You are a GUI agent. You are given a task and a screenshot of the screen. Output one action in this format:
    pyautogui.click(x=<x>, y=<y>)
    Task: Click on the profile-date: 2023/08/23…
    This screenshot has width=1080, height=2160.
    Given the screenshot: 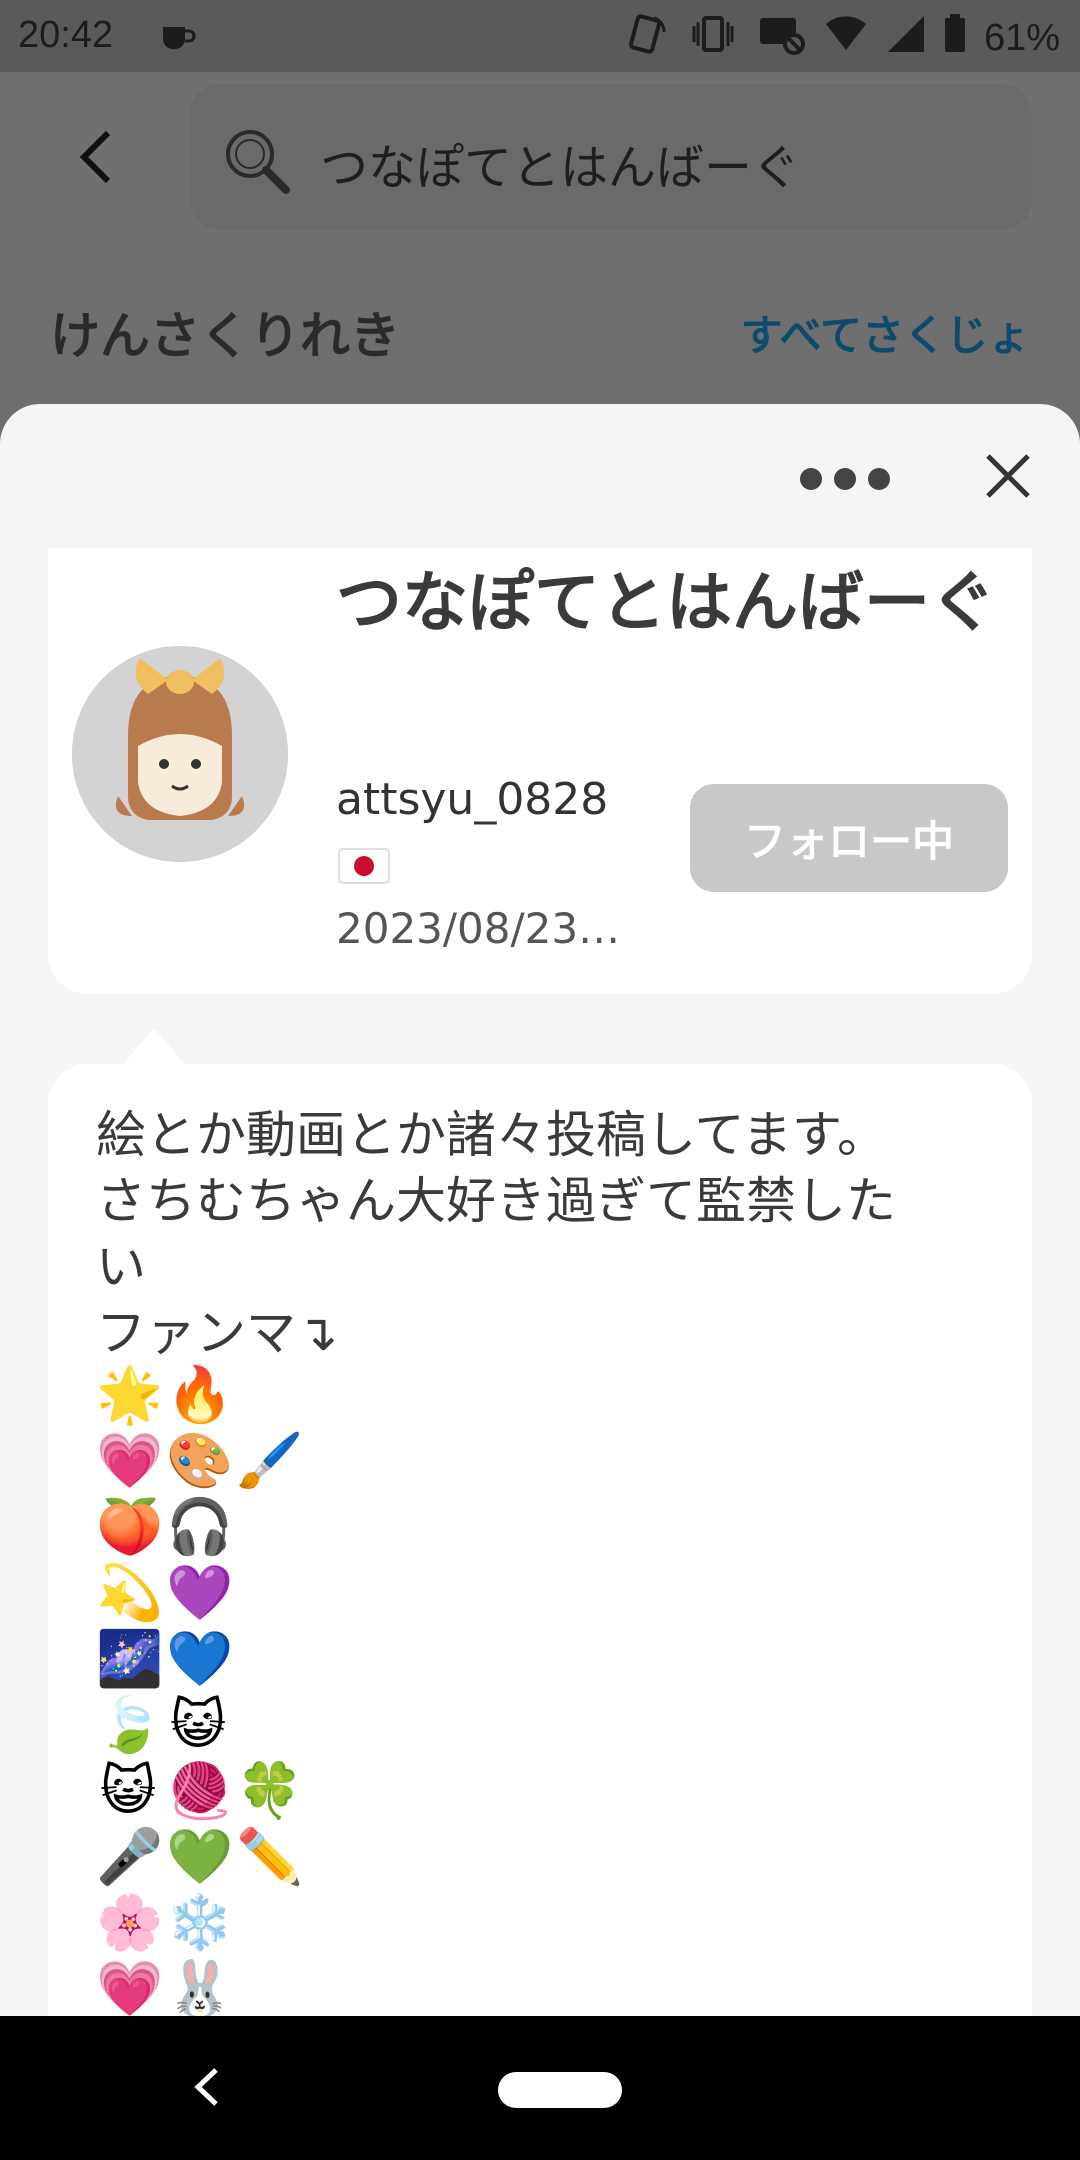 What is the action you would take?
    pyautogui.click(x=478, y=928)
    